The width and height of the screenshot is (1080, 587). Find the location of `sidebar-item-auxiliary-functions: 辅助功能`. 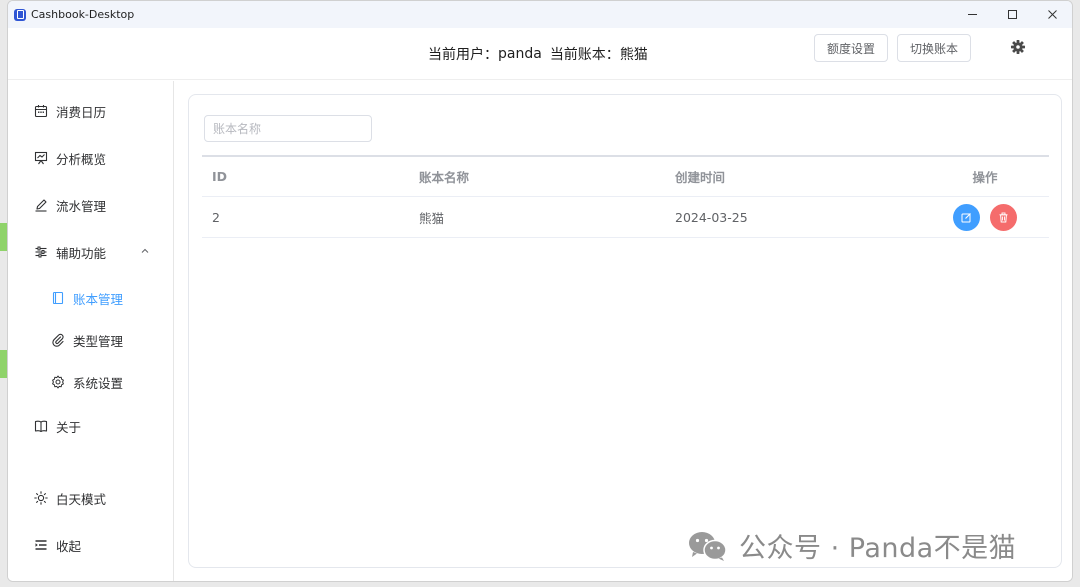

sidebar-item-auxiliary-functions: 辅助功能 is located at coordinates (90, 252).